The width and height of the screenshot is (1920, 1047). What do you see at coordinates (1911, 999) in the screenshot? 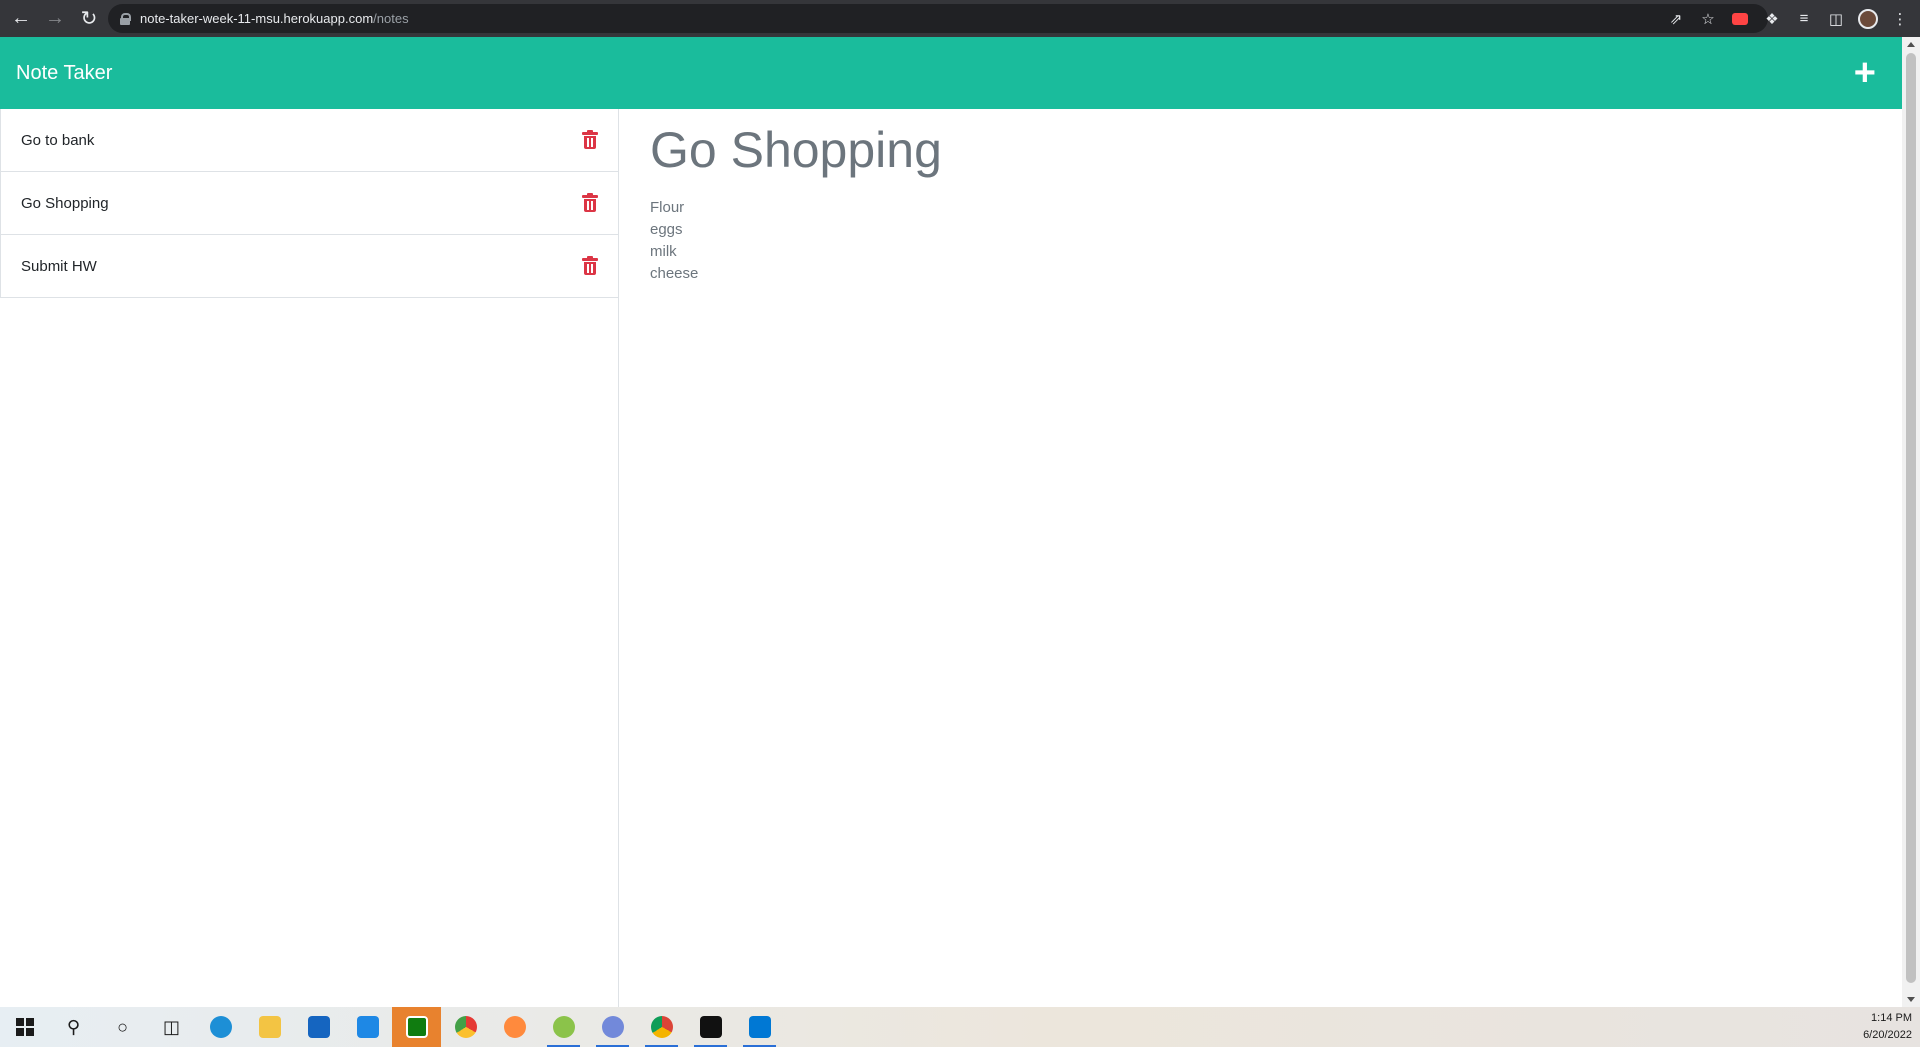
I see `scroll-down-arrow-icon` at bounding box center [1911, 999].